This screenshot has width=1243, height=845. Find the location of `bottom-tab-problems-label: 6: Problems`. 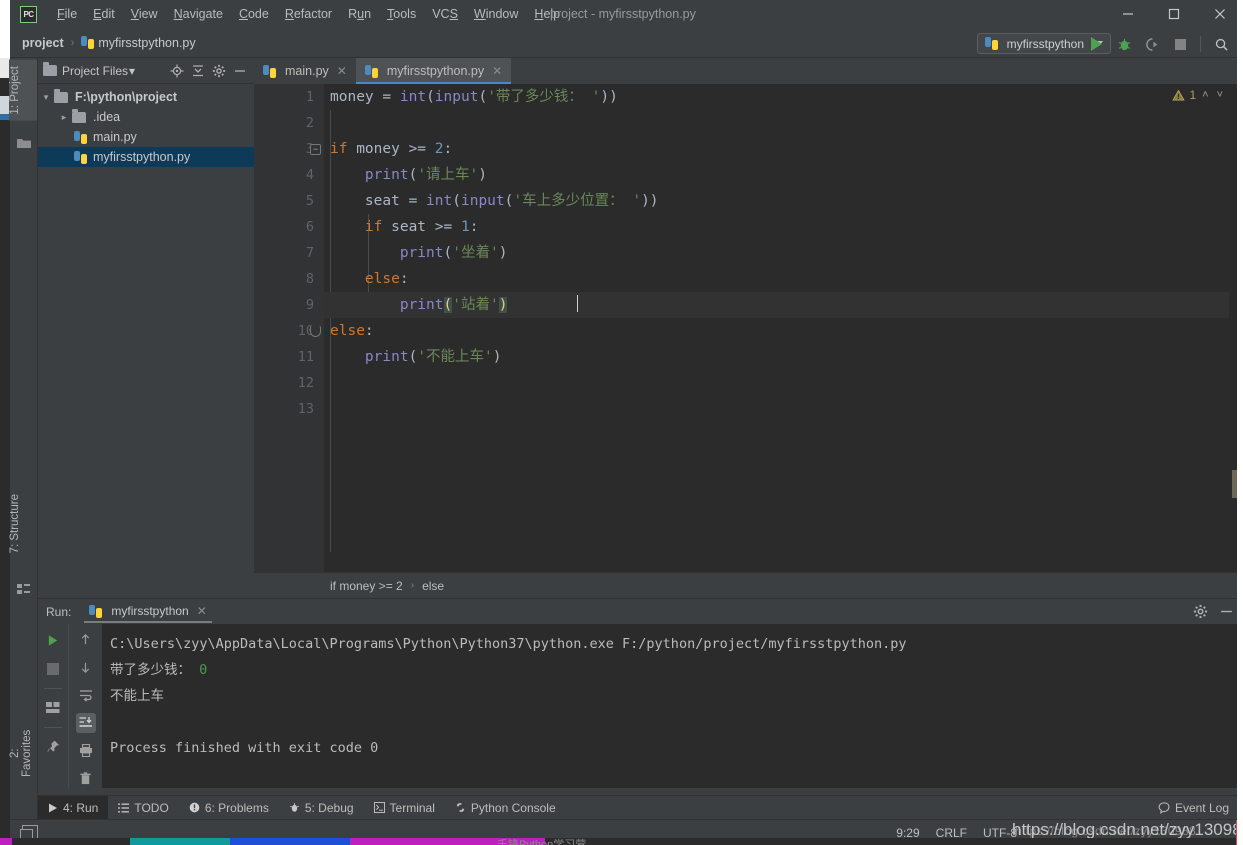

bottom-tab-problems-label: 6: Problems is located at coordinates (236, 807).